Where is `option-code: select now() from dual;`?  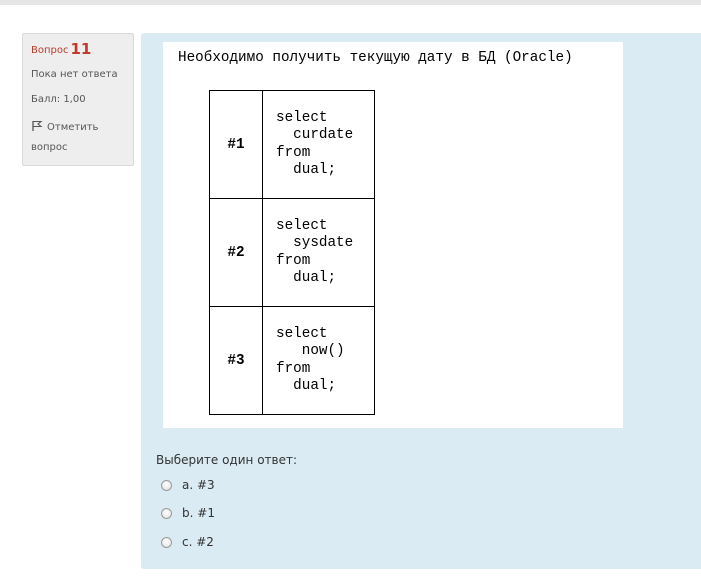
option-code: select now() from dual; is located at coordinates (310, 360).